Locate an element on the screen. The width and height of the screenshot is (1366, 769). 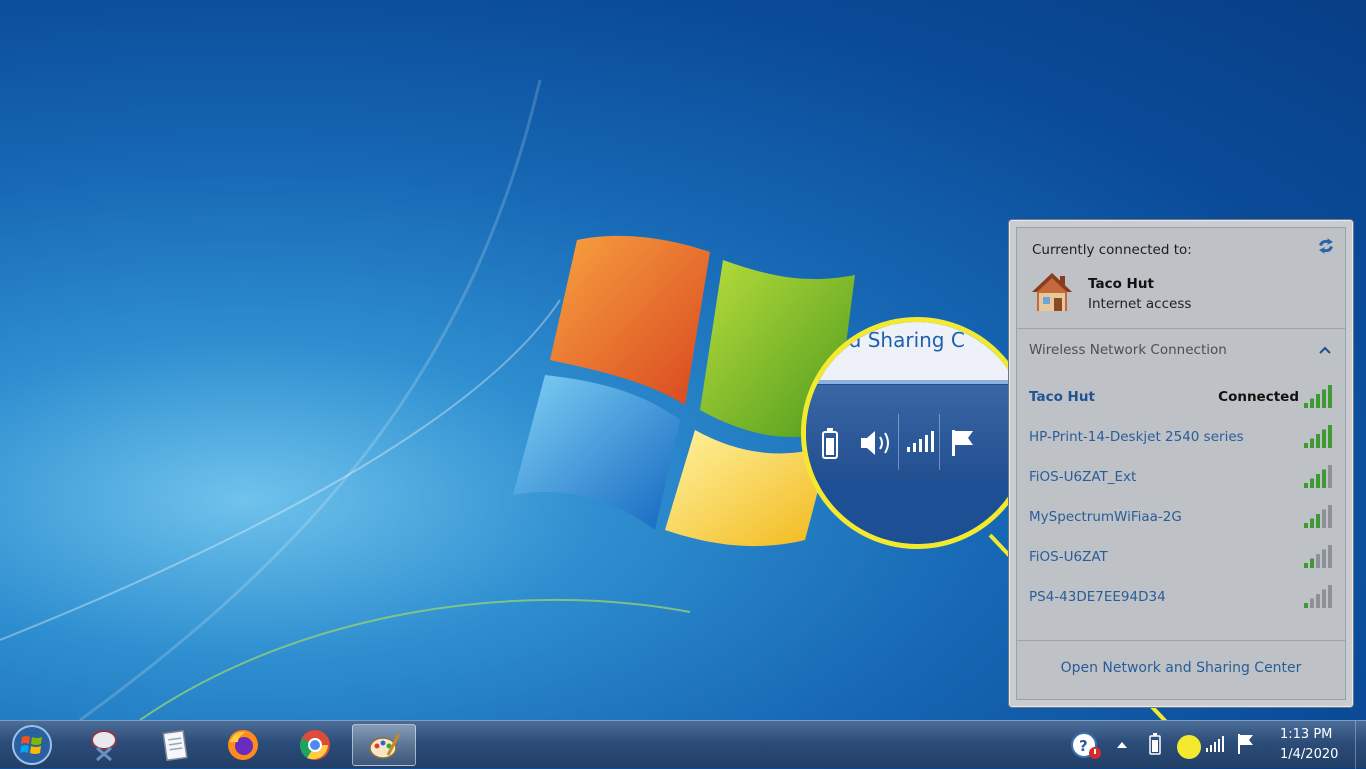
network-row: FiOS-U6ZAT is located at coordinates (1181, 557).